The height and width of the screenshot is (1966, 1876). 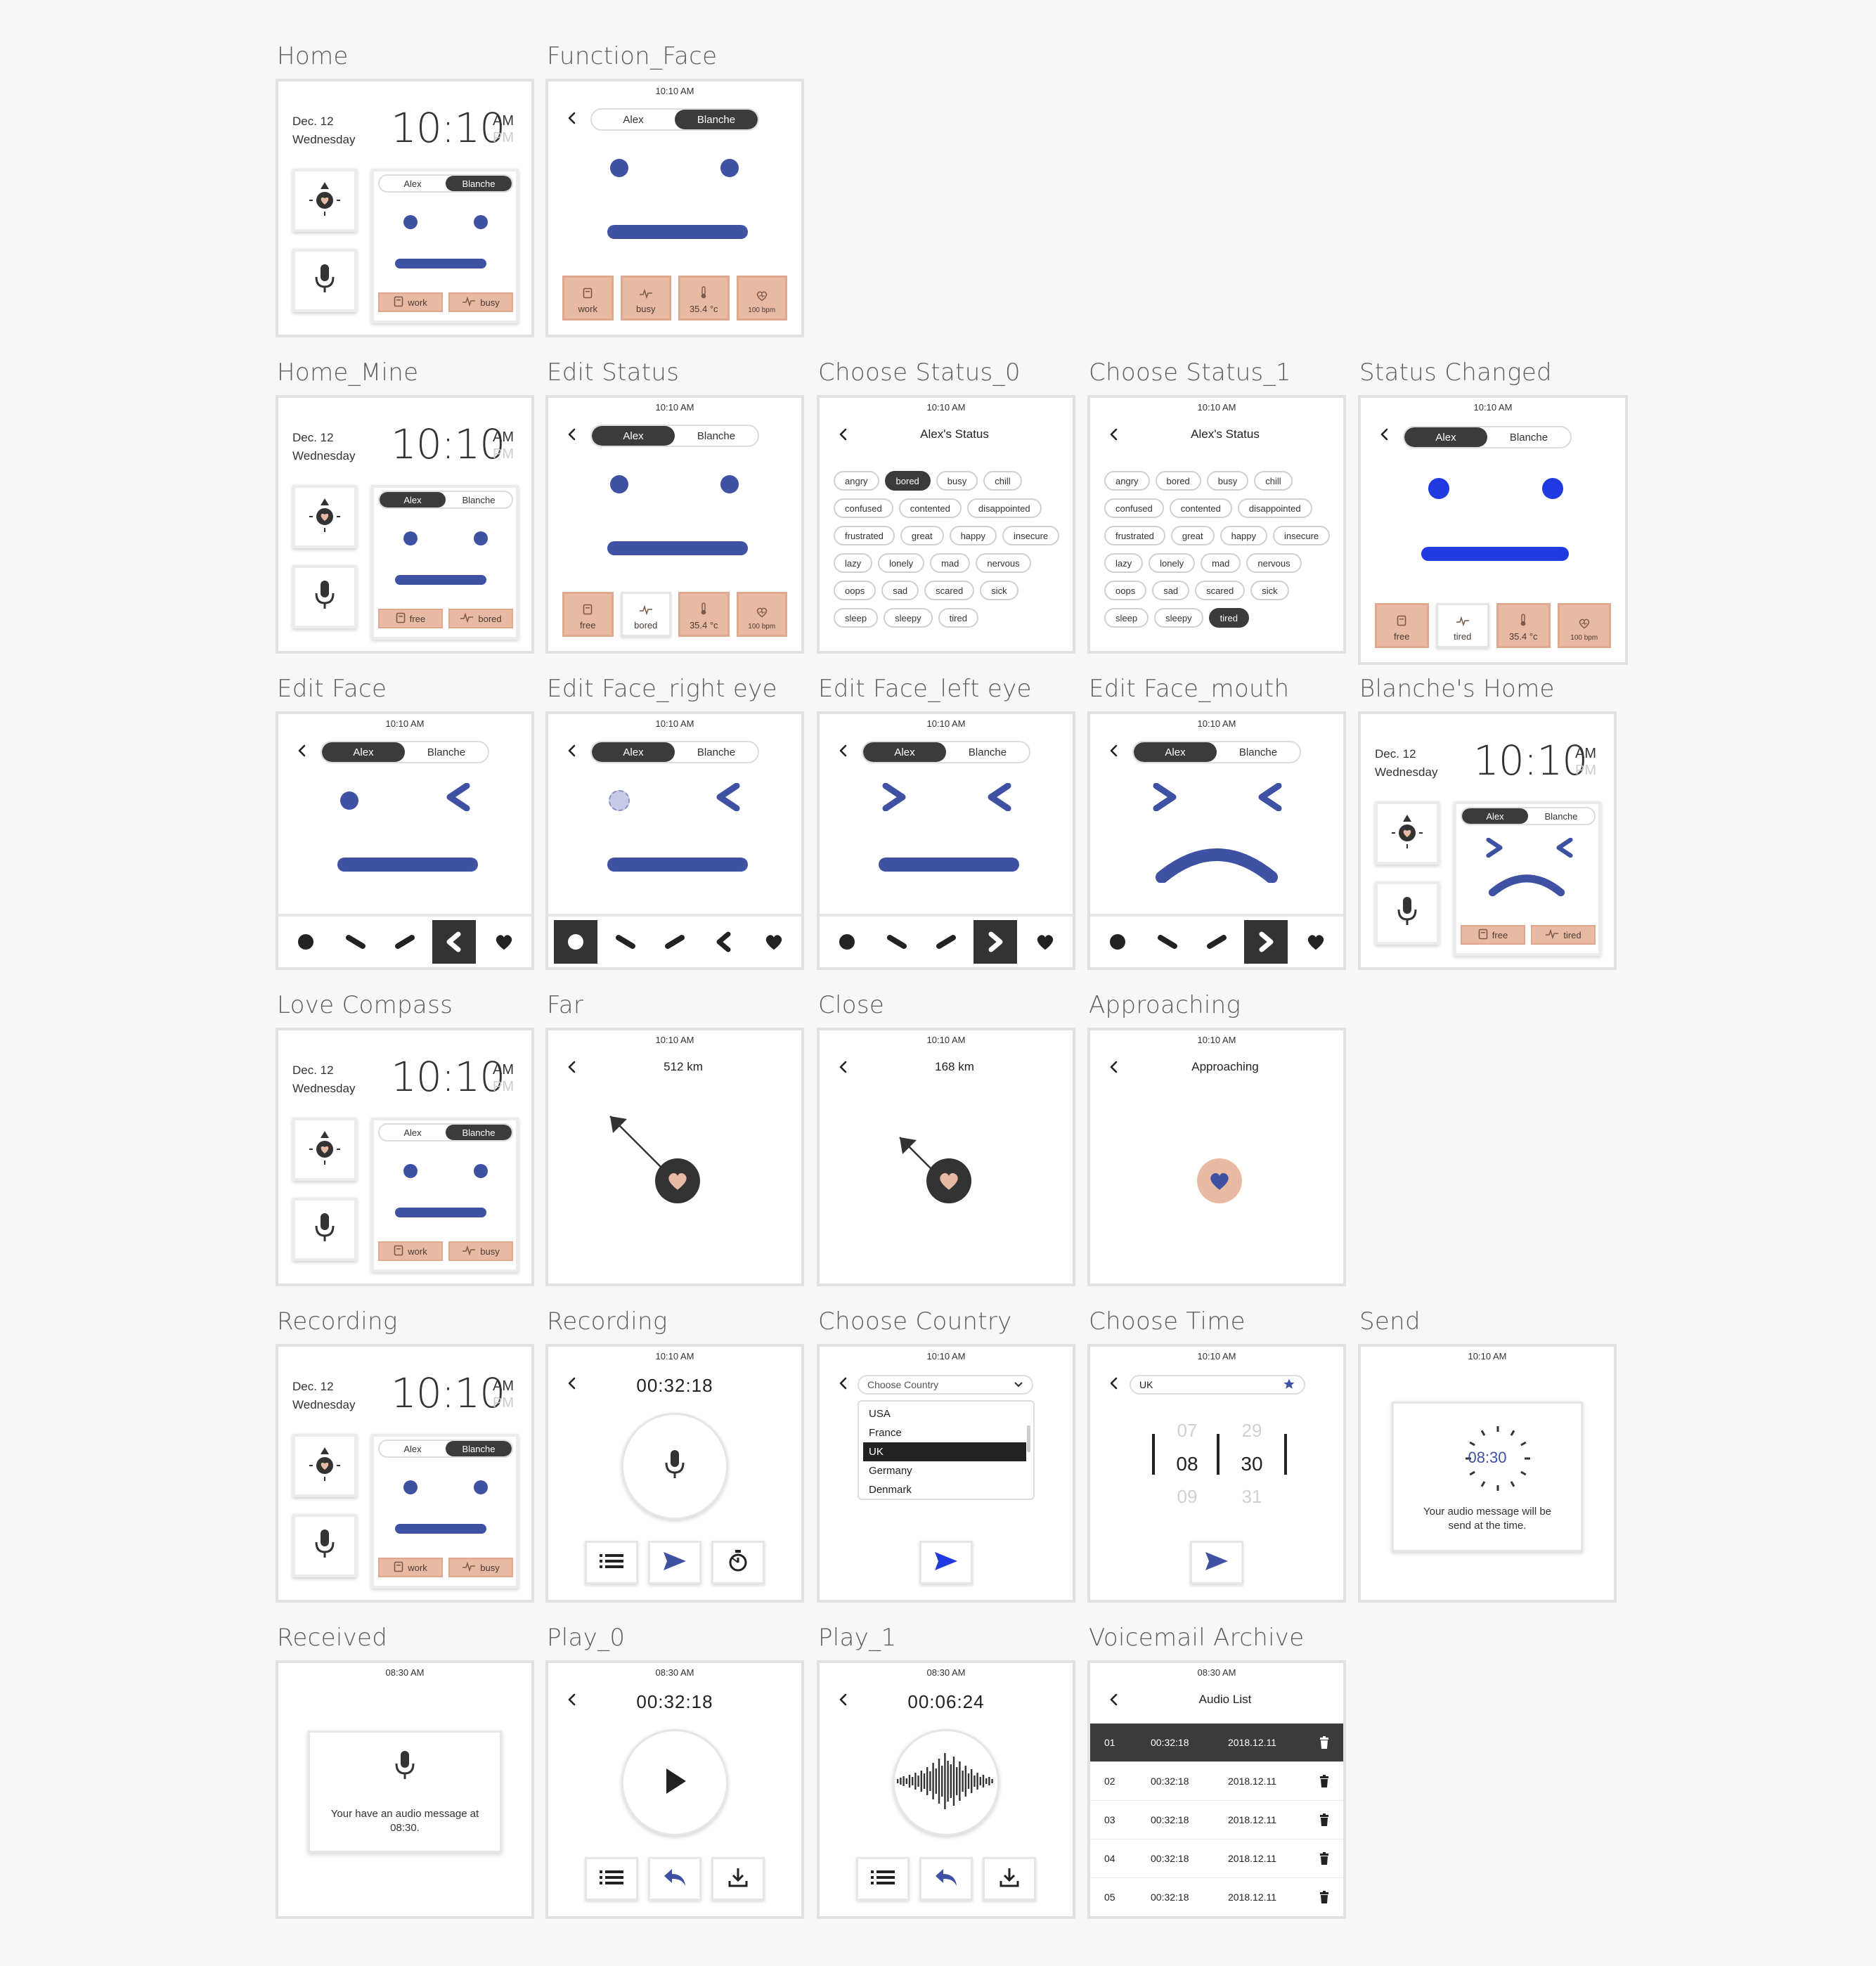 I want to click on tag-busy: busy, so click(x=480, y=1567).